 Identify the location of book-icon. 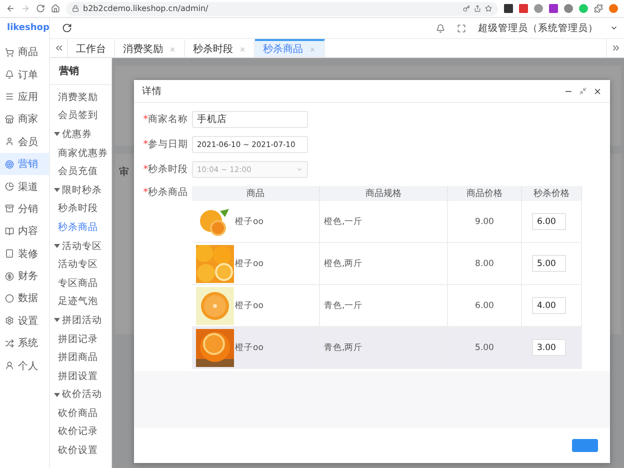
(9, 231).